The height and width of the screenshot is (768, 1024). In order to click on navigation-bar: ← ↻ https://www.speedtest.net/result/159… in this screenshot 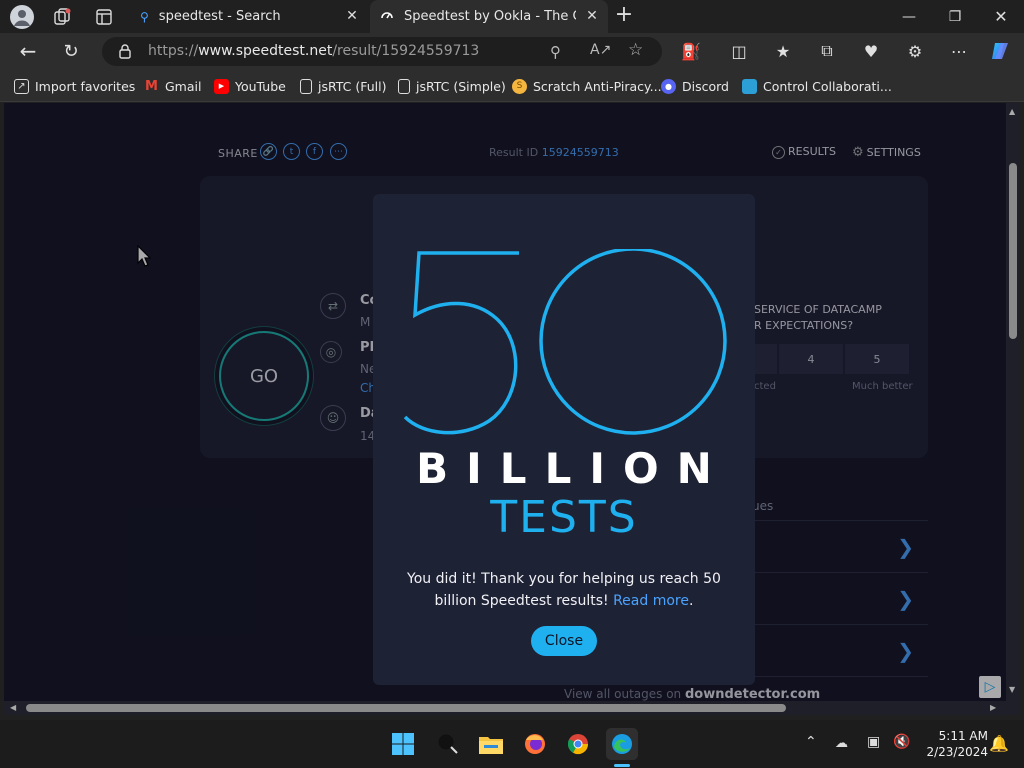, I will do `click(512, 51)`.